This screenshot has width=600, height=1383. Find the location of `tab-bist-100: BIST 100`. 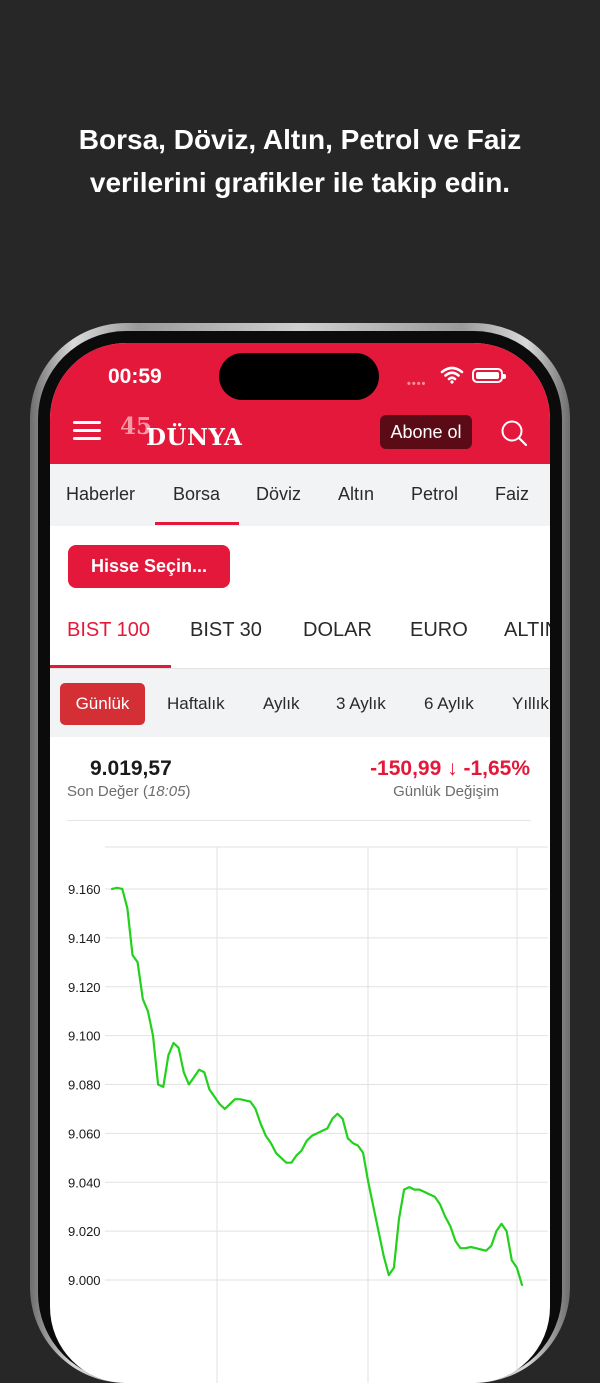

tab-bist-100: BIST 100 is located at coordinates (108, 630).